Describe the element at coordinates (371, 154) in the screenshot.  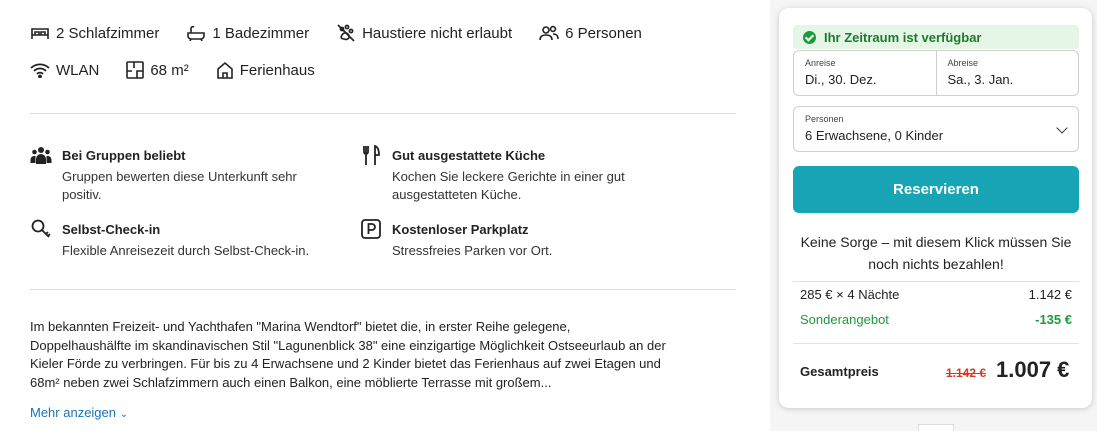
I see `cutlery-icon` at that location.